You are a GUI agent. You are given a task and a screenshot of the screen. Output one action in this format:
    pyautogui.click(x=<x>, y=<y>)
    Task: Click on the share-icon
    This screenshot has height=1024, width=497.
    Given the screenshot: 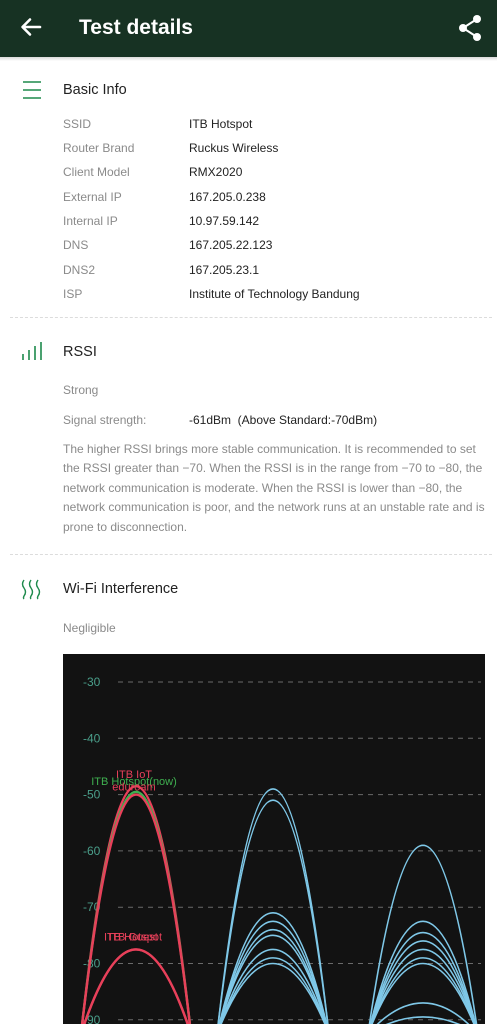 What is the action you would take?
    pyautogui.click(x=470, y=28)
    